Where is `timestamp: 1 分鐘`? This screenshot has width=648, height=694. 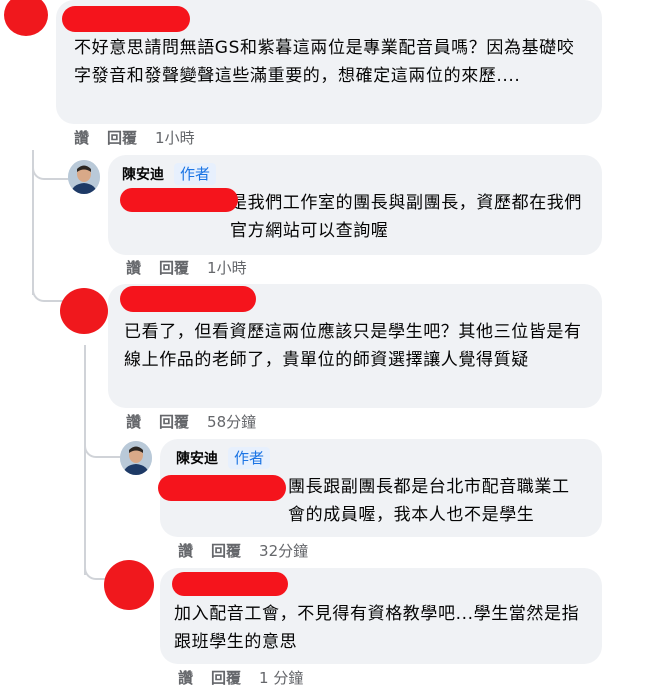
timestamp: 1 分鐘 is located at coordinates (281, 677).